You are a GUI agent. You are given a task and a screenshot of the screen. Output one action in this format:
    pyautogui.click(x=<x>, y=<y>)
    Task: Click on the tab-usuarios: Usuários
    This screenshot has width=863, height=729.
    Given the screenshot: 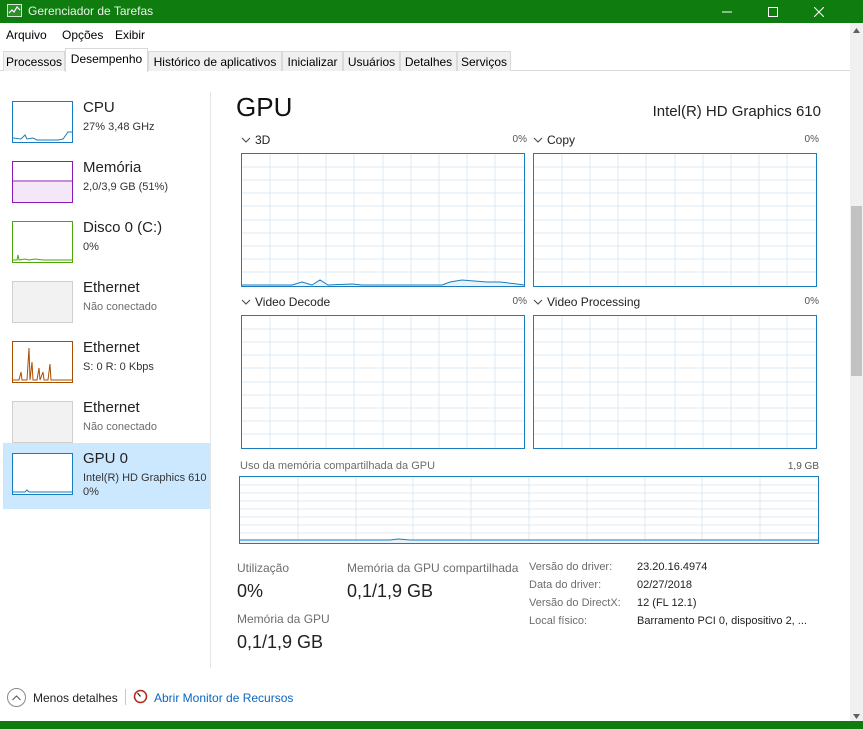 What is the action you would take?
    pyautogui.click(x=371, y=61)
    